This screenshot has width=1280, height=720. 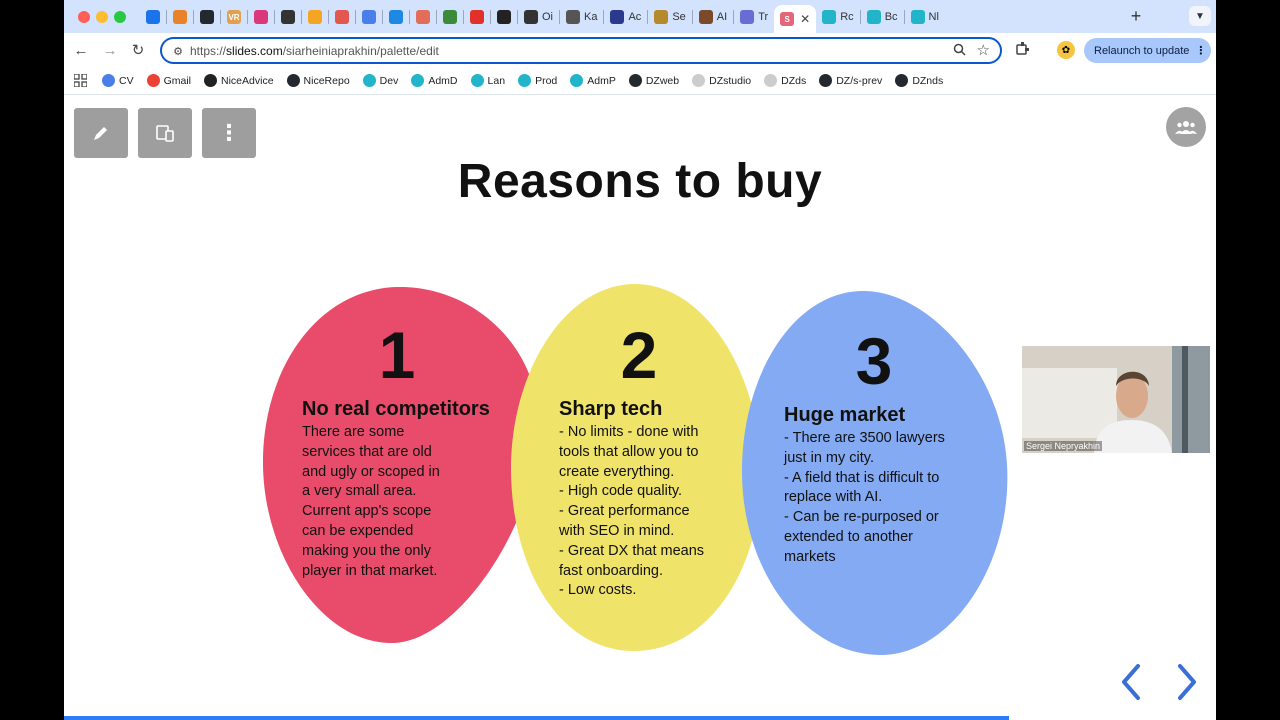 I want to click on bookmark-item: Lan, so click(x=487, y=80).